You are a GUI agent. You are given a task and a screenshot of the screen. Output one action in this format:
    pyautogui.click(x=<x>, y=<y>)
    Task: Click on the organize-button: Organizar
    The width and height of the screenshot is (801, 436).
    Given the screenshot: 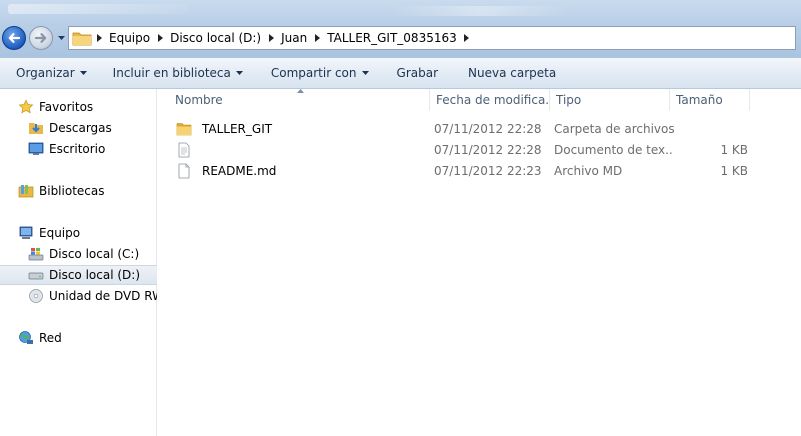 What is the action you would take?
    pyautogui.click(x=51, y=73)
    